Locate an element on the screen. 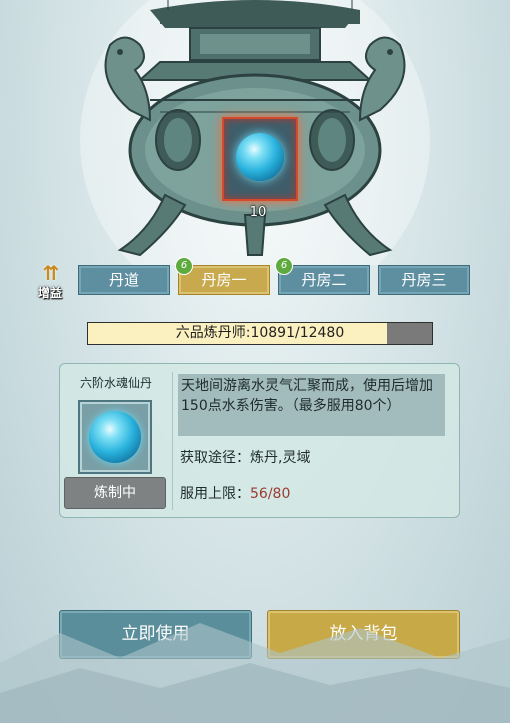 This screenshot has width=510, height=723. item-name: 六阶水魂仙丹 is located at coordinates (115, 383).